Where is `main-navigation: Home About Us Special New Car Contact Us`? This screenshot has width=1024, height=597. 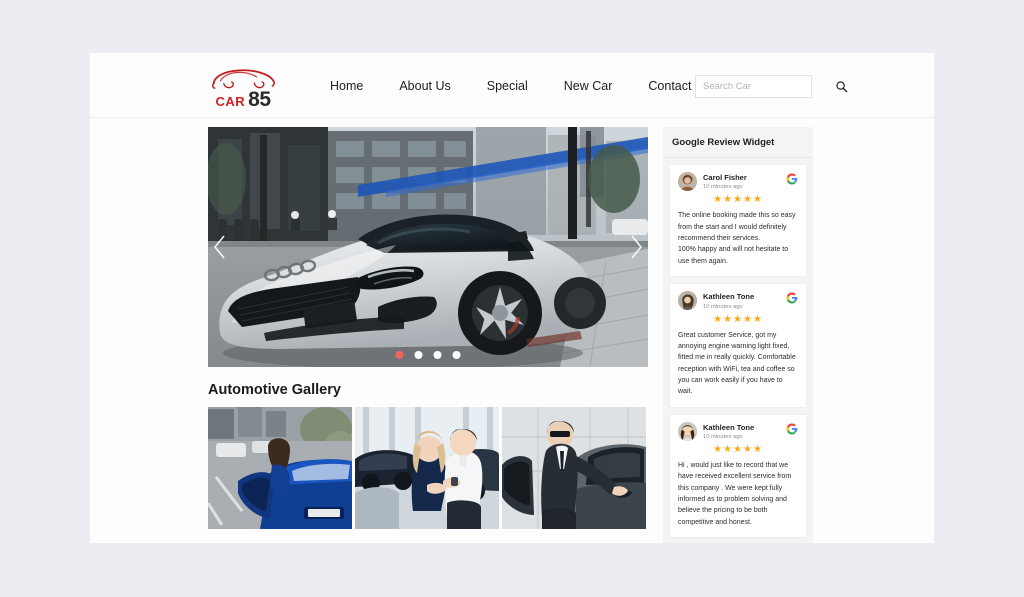
main-navigation: Home About Us Special New Car Contact Us is located at coordinates (520, 85).